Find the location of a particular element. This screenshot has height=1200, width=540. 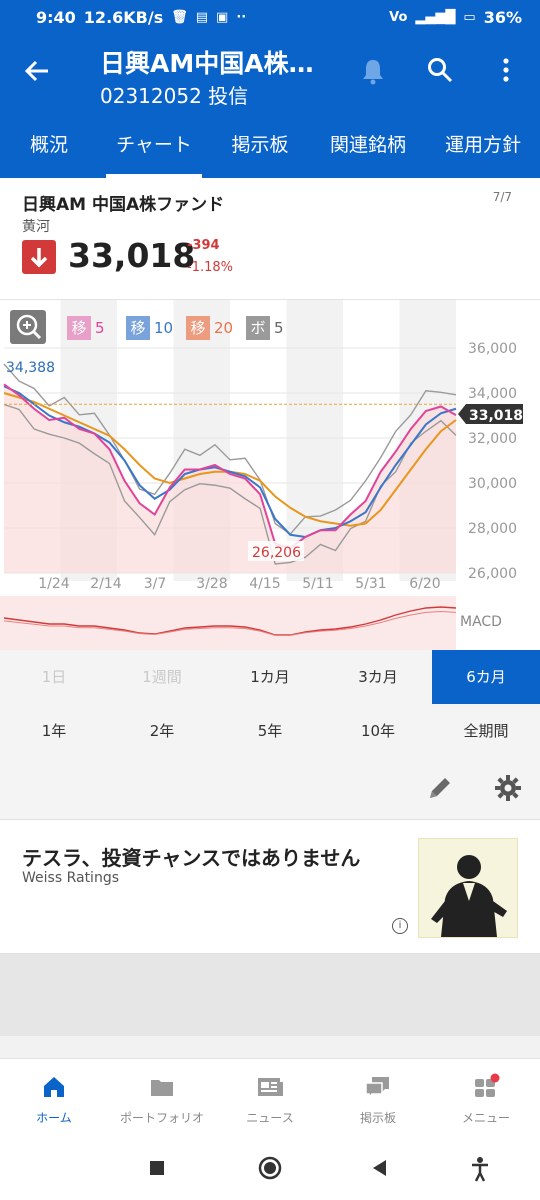

tab-chart: チャート is located at coordinates (154, 150).